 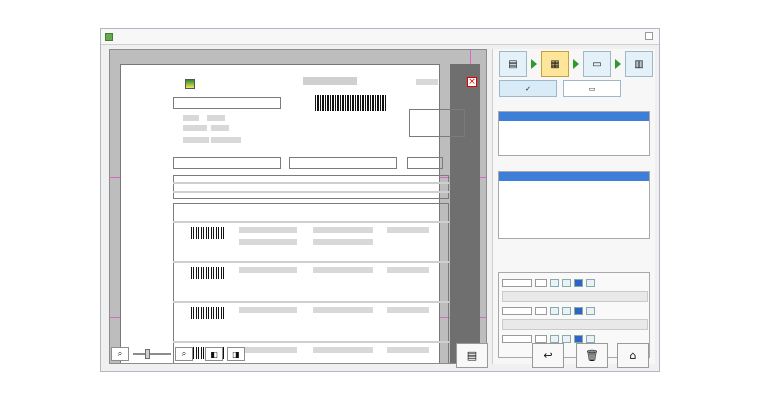 I want to click on zoom-slider, so click(x=152, y=354).